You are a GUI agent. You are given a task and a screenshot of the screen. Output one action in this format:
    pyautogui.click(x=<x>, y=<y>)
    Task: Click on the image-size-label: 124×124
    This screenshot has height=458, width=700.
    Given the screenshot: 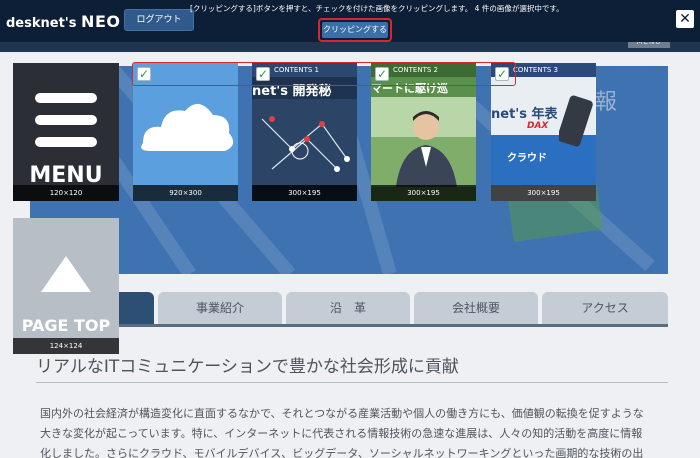 What is the action you would take?
    pyautogui.click(x=66, y=346)
    